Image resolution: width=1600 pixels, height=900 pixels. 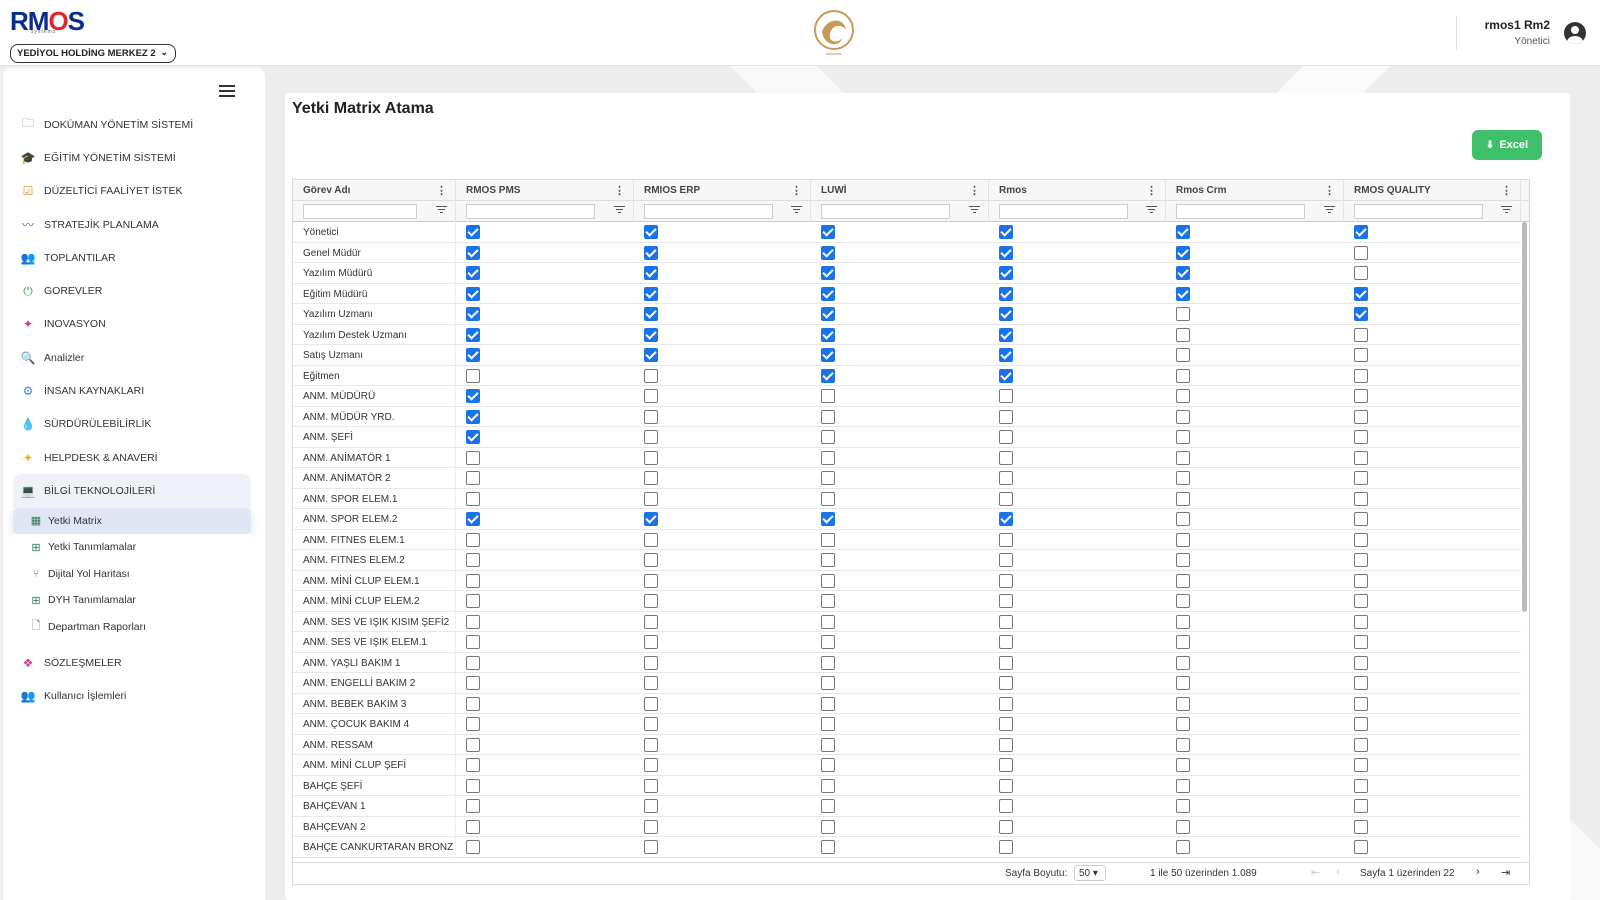 What do you see at coordinates (1255, 190) in the screenshot?
I see `column-header-5: Rmos Crm ⋮` at bounding box center [1255, 190].